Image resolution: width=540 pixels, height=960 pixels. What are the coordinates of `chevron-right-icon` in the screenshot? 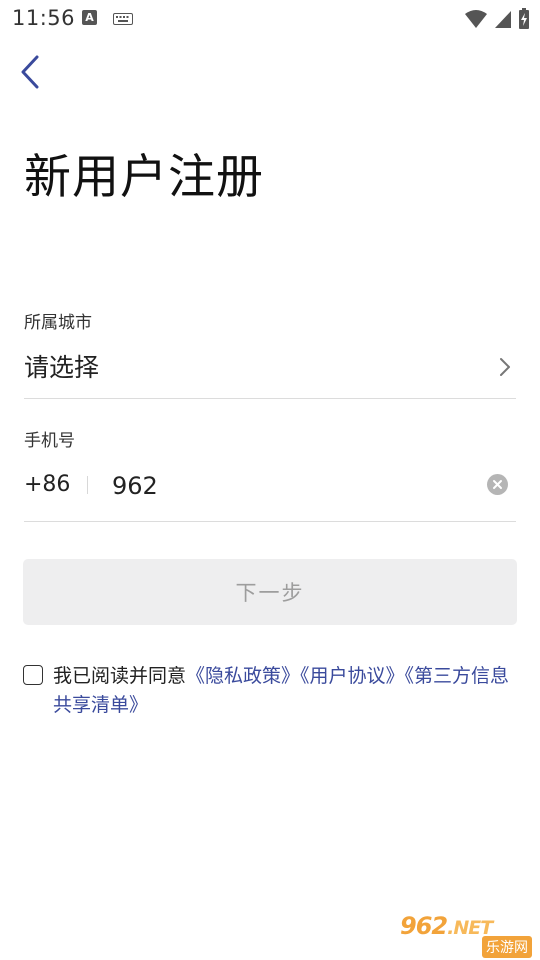 It's located at (505, 369).